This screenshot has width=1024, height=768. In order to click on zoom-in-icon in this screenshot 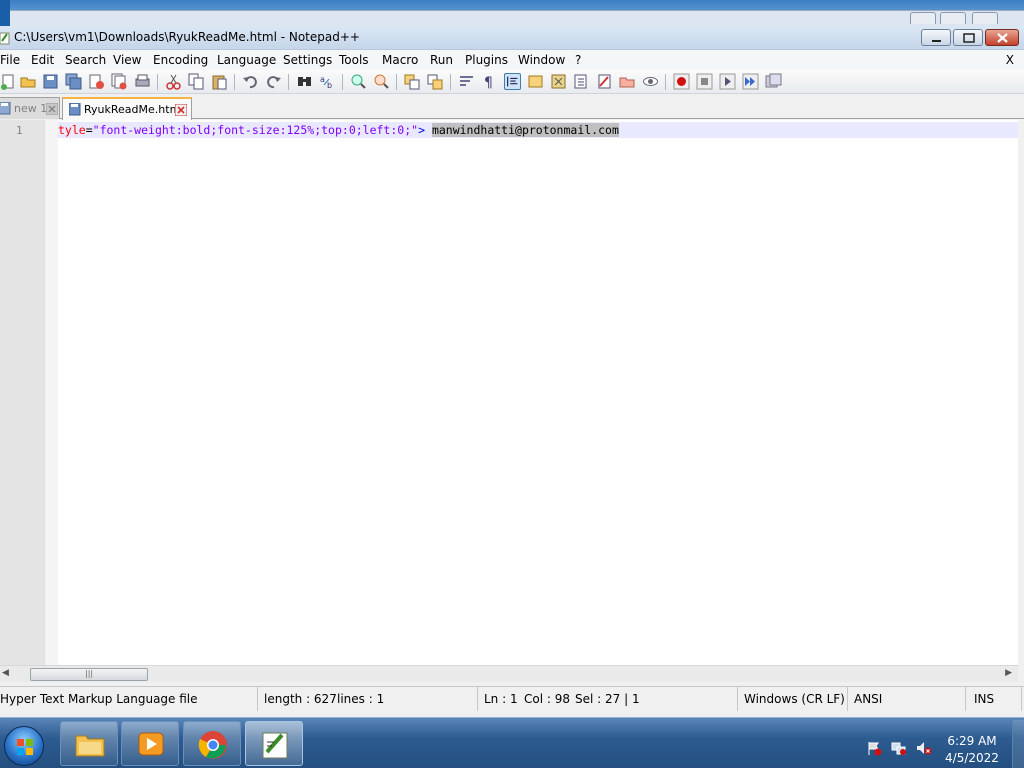, I will do `click(358, 81)`.